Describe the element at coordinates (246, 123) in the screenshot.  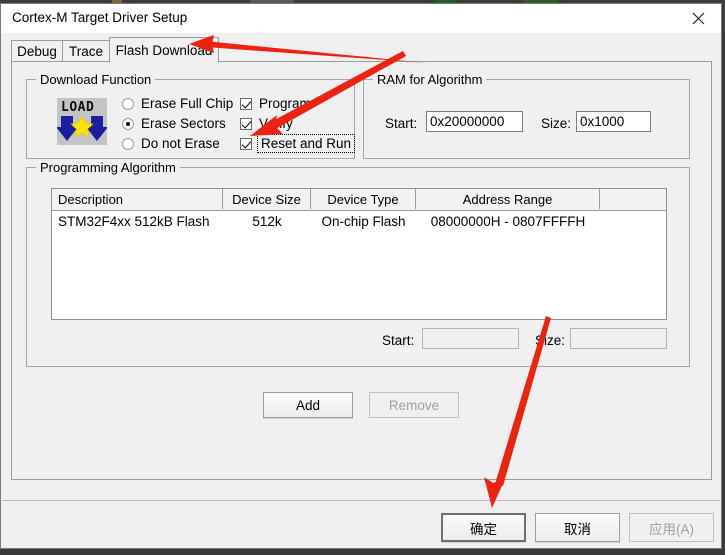
I see `checkbox-verify-indicator` at that location.